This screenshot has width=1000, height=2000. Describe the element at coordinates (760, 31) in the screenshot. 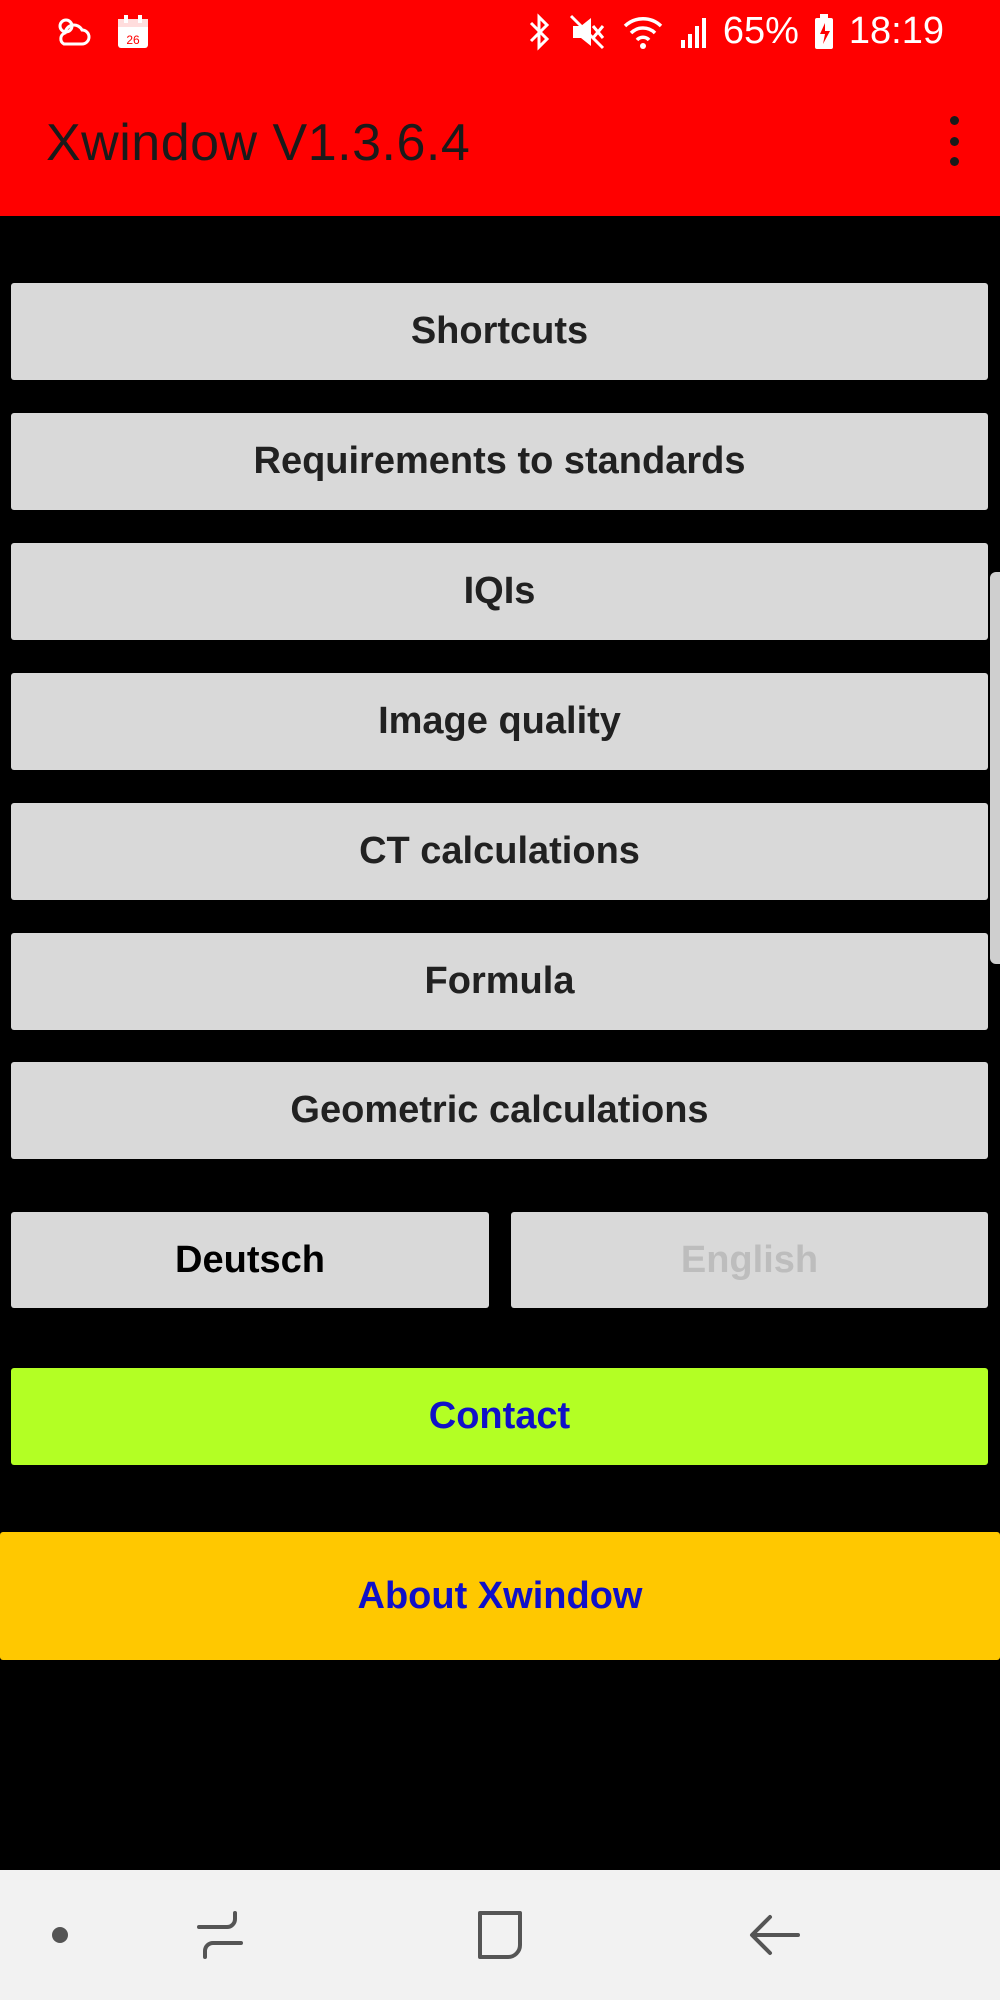

I see `battery-percent: 65%` at that location.